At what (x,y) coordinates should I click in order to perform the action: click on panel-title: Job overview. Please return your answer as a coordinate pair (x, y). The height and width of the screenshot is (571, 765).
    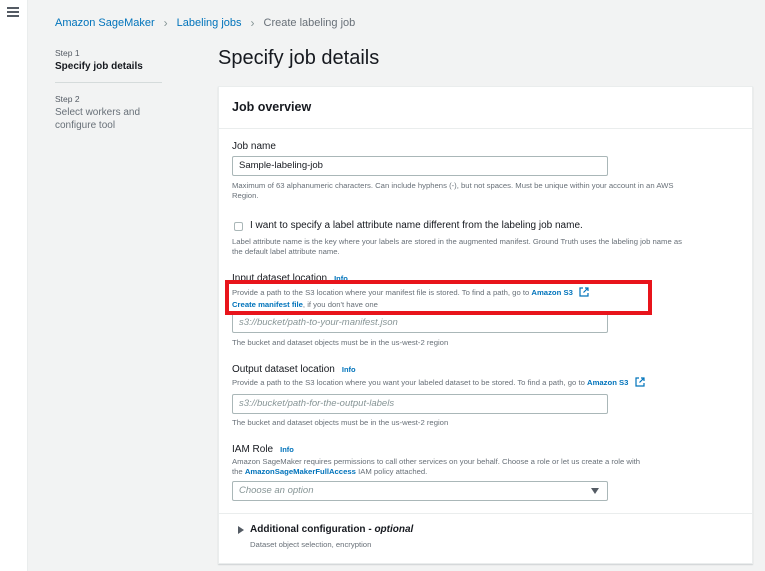
    Looking at the image, I should click on (272, 107).